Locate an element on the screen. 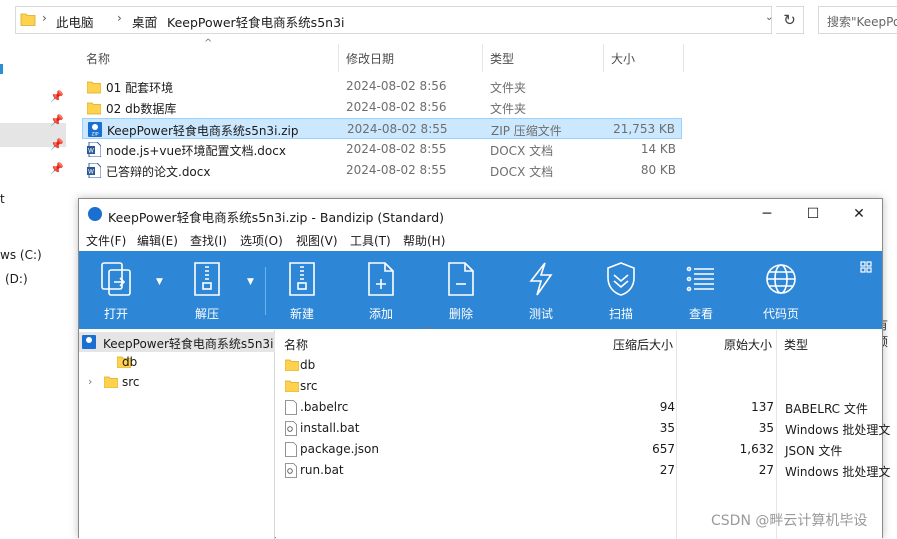  column-header-size: 大小 is located at coordinates (623, 58).